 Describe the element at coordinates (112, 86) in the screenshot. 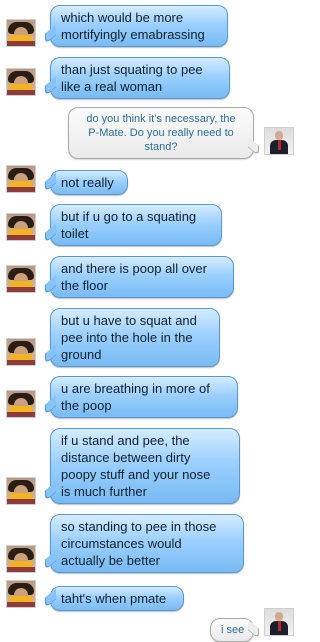

I see `message-text: like a real woman` at that location.